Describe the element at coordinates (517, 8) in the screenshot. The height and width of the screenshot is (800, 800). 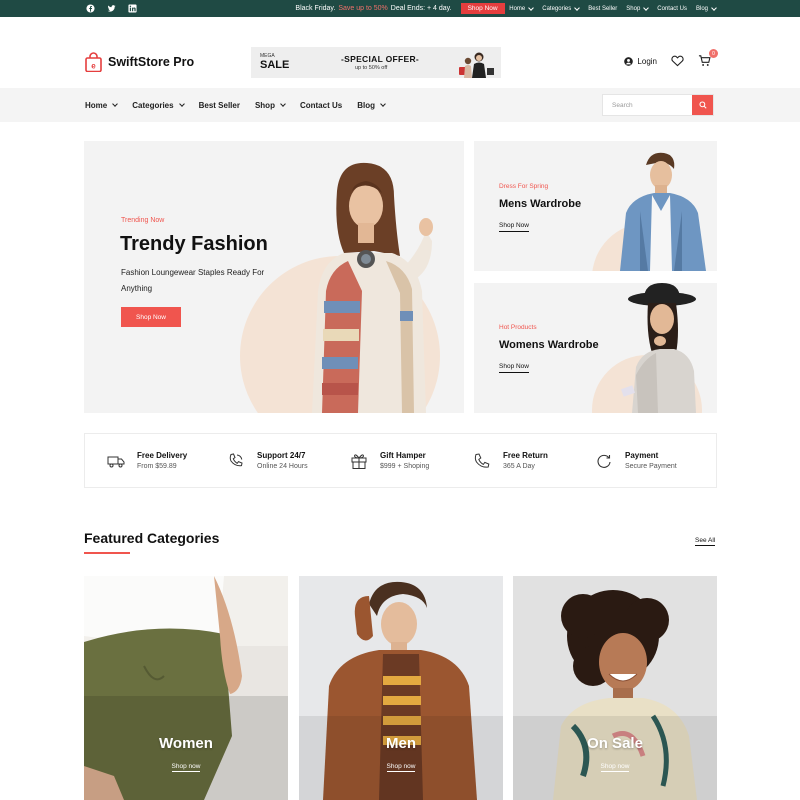
I see `topbar-nav-label: Home` at that location.